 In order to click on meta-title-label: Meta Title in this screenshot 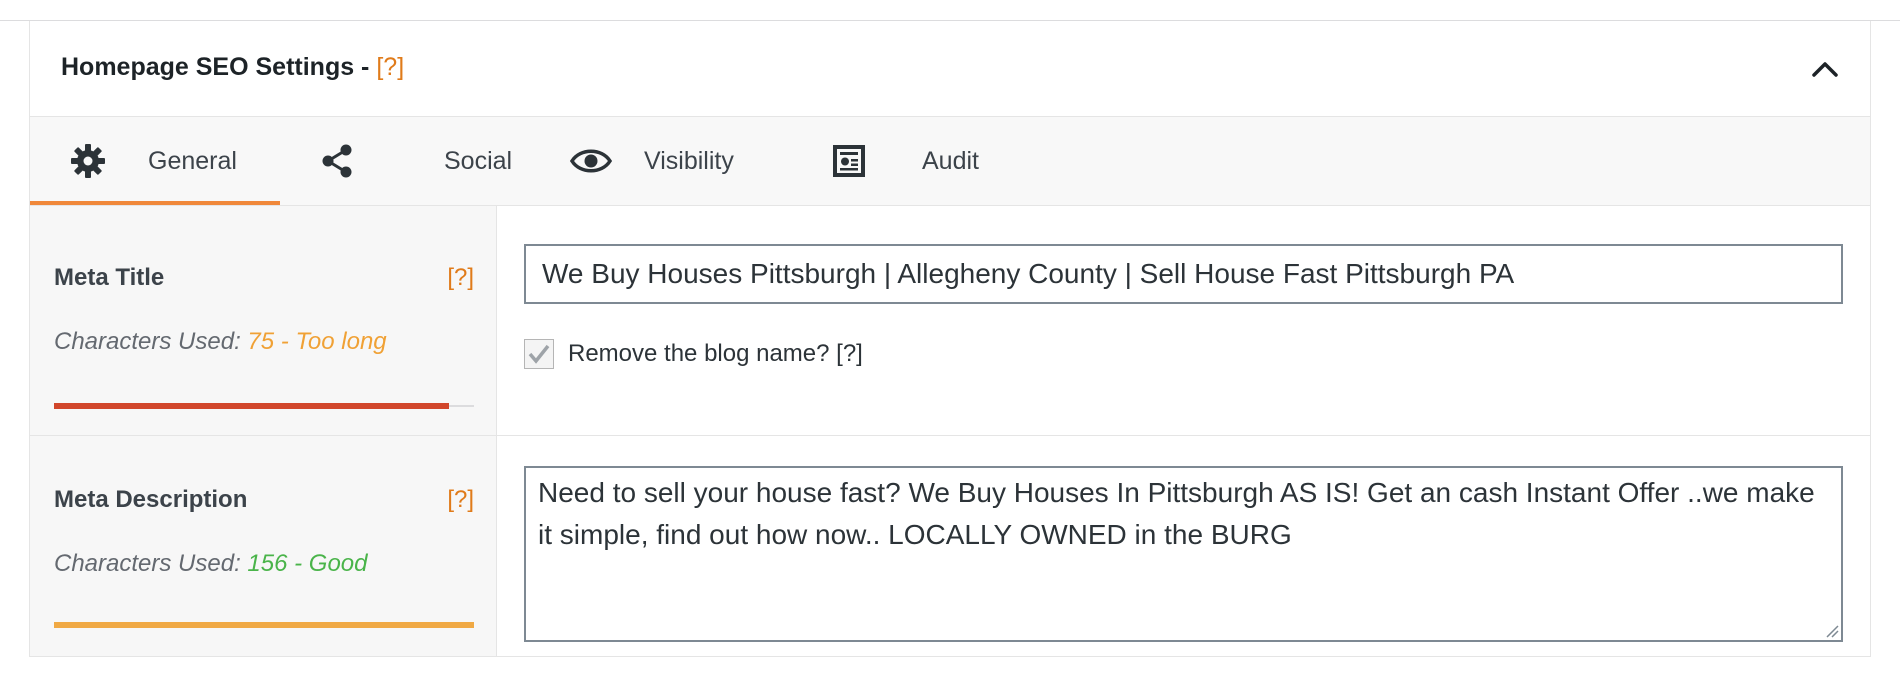, I will do `click(109, 277)`.